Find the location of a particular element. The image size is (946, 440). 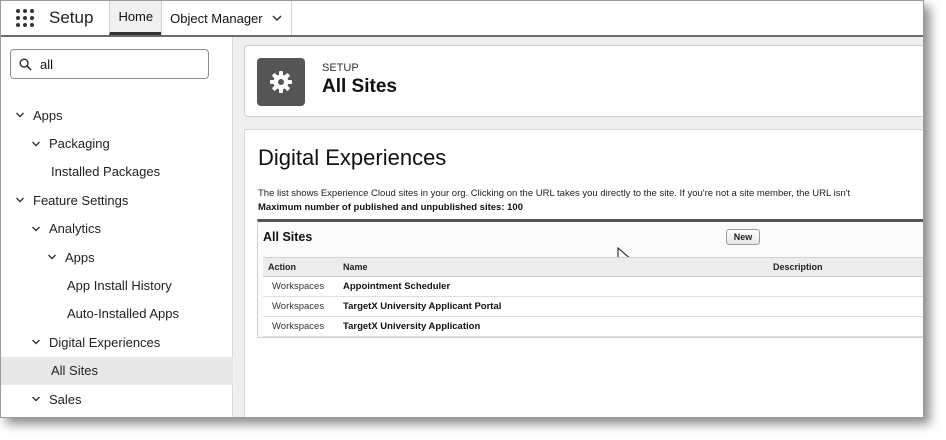

section-heading: Digital Experiences is located at coordinates (352, 157).